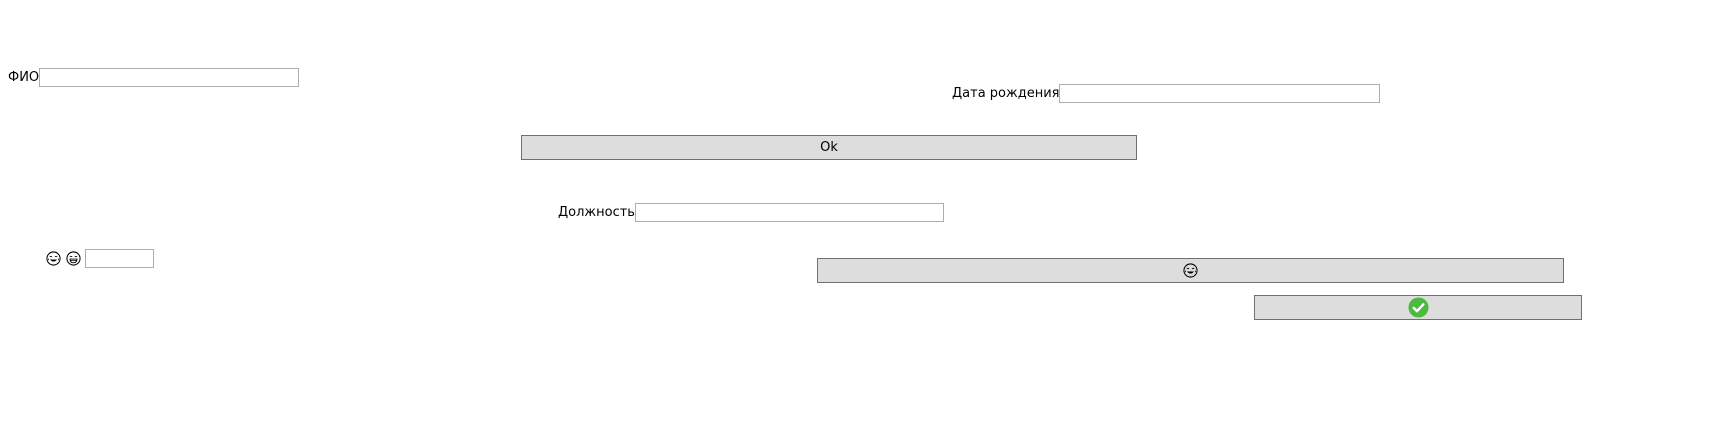 This screenshot has width=1723, height=432. What do you see at coordinates (24, 77) in the screenshot?
I see `fio-label: ФИО` at bounding box center [24, 77].